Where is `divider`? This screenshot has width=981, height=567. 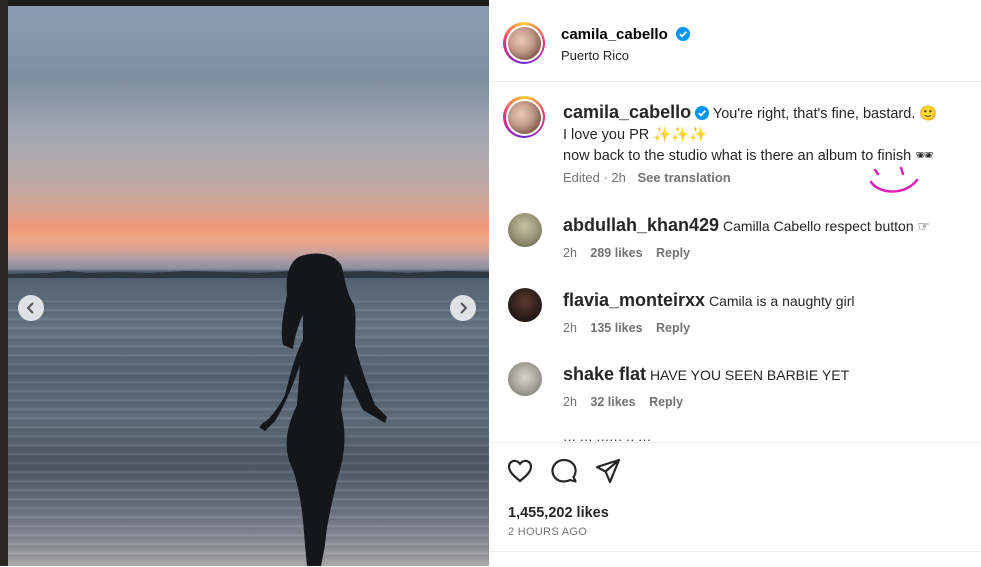
divider is located at coordinates (735, 551).